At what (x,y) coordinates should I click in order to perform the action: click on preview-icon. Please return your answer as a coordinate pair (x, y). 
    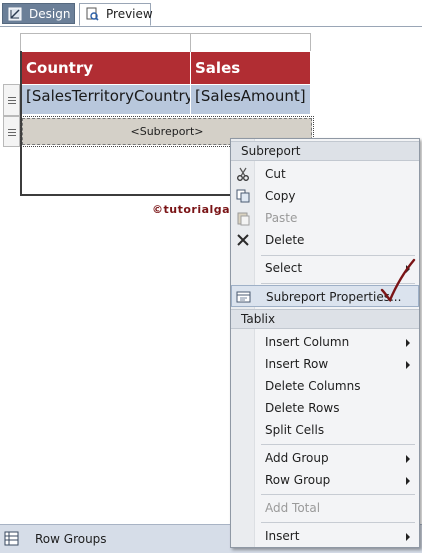
    Looking at the image, I should click on (92, 14).